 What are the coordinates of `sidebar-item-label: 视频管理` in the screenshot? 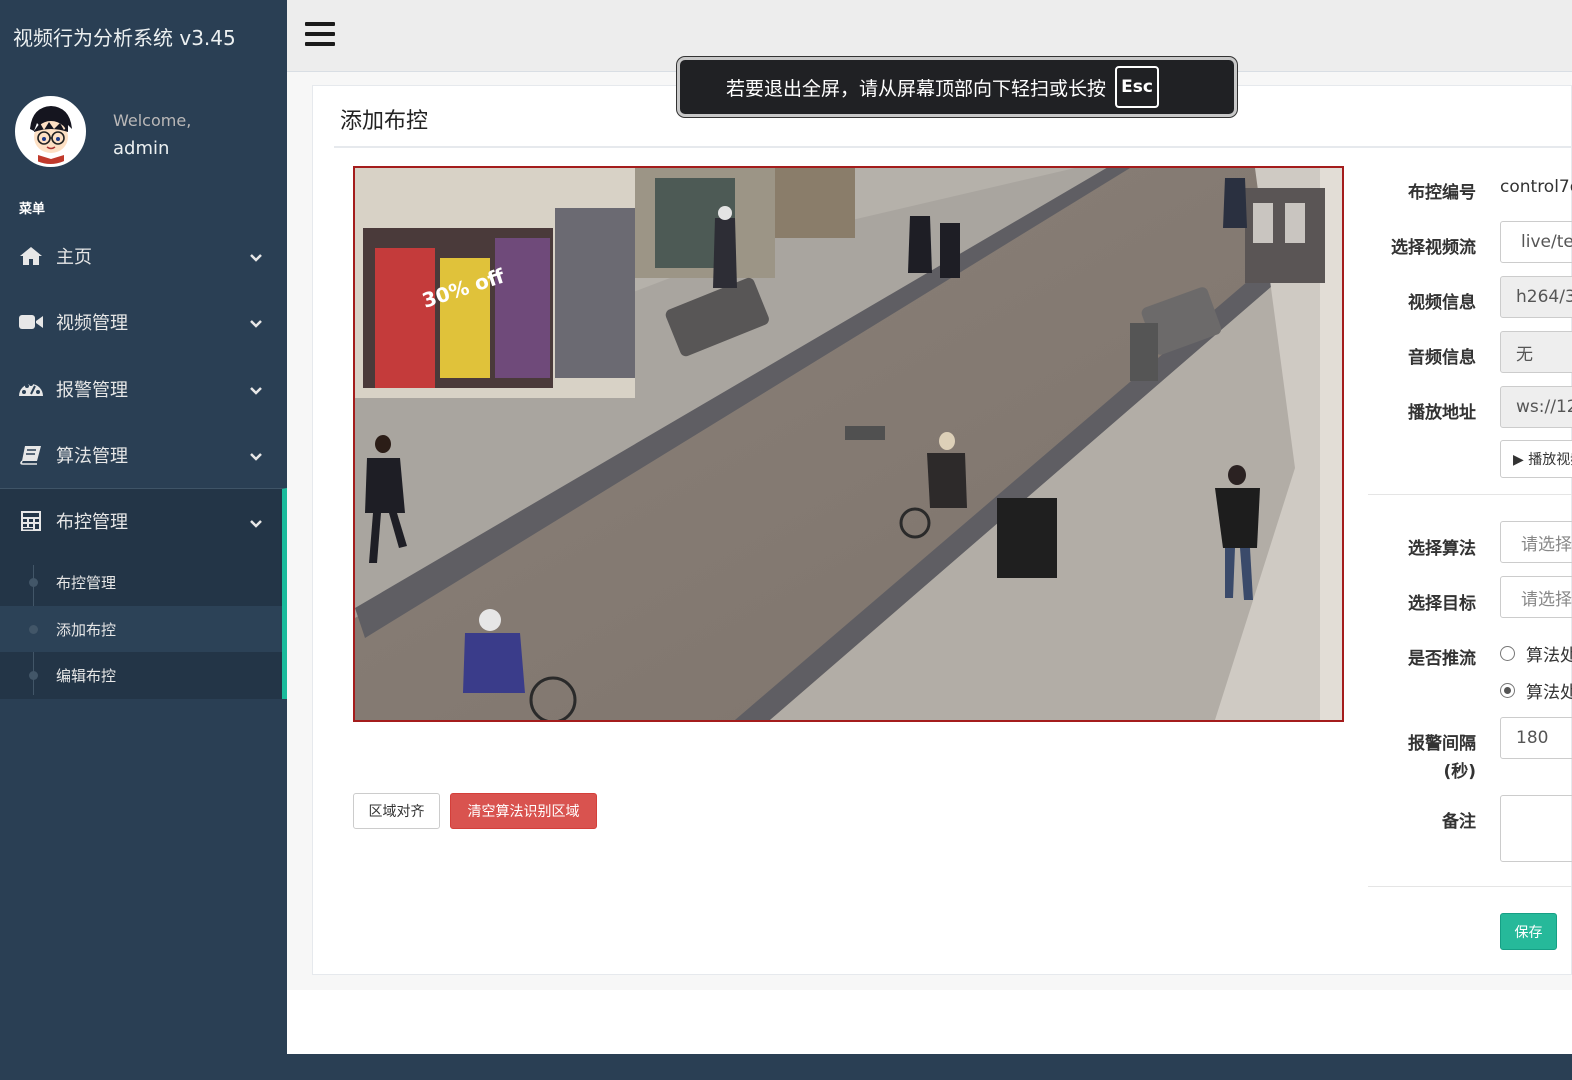 It's located at (92, 323).